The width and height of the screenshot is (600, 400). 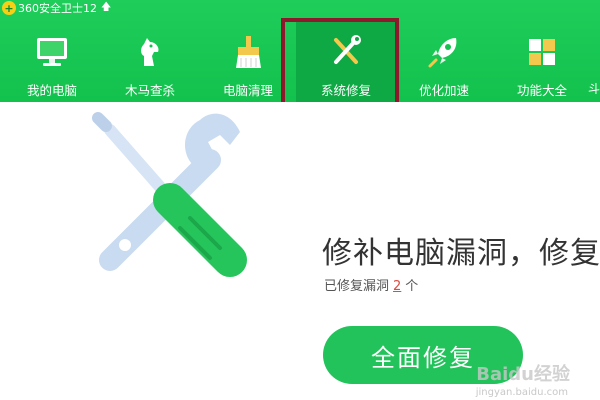 I want to click on watermark-text: Baidu经验, so click(x=523, y=374).